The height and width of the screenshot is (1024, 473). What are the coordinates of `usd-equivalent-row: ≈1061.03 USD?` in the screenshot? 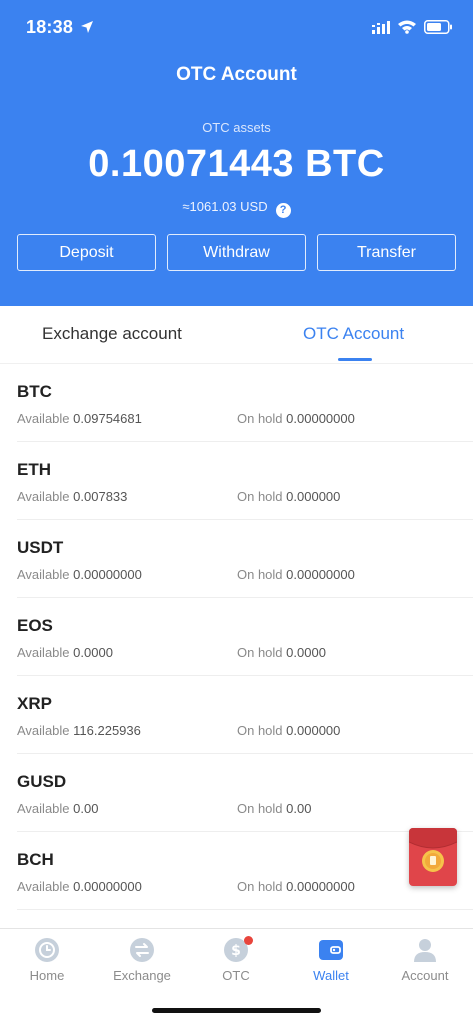 It's located at (236, 208).